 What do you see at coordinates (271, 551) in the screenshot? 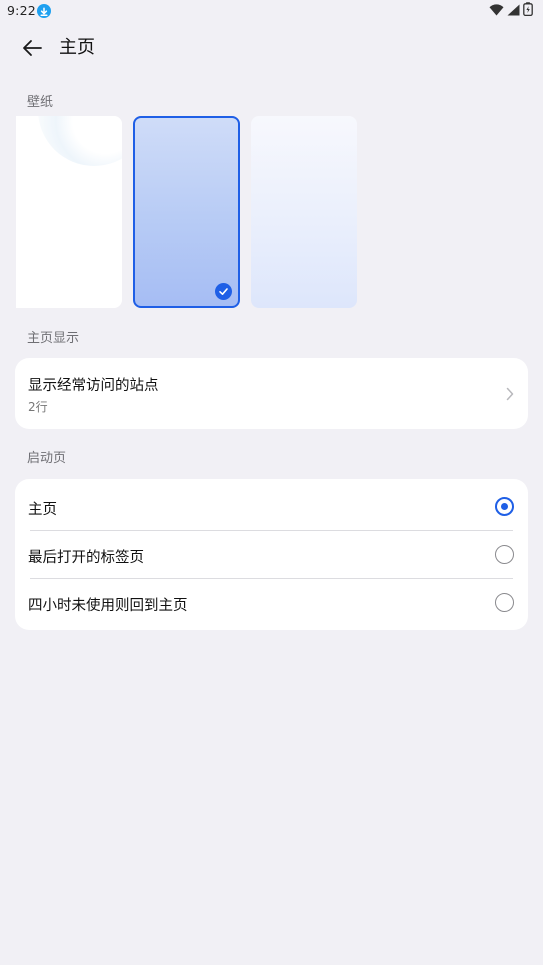
I see `startup-option-last-tab: 最后打开的标签页` at bounding box center [271, 551].